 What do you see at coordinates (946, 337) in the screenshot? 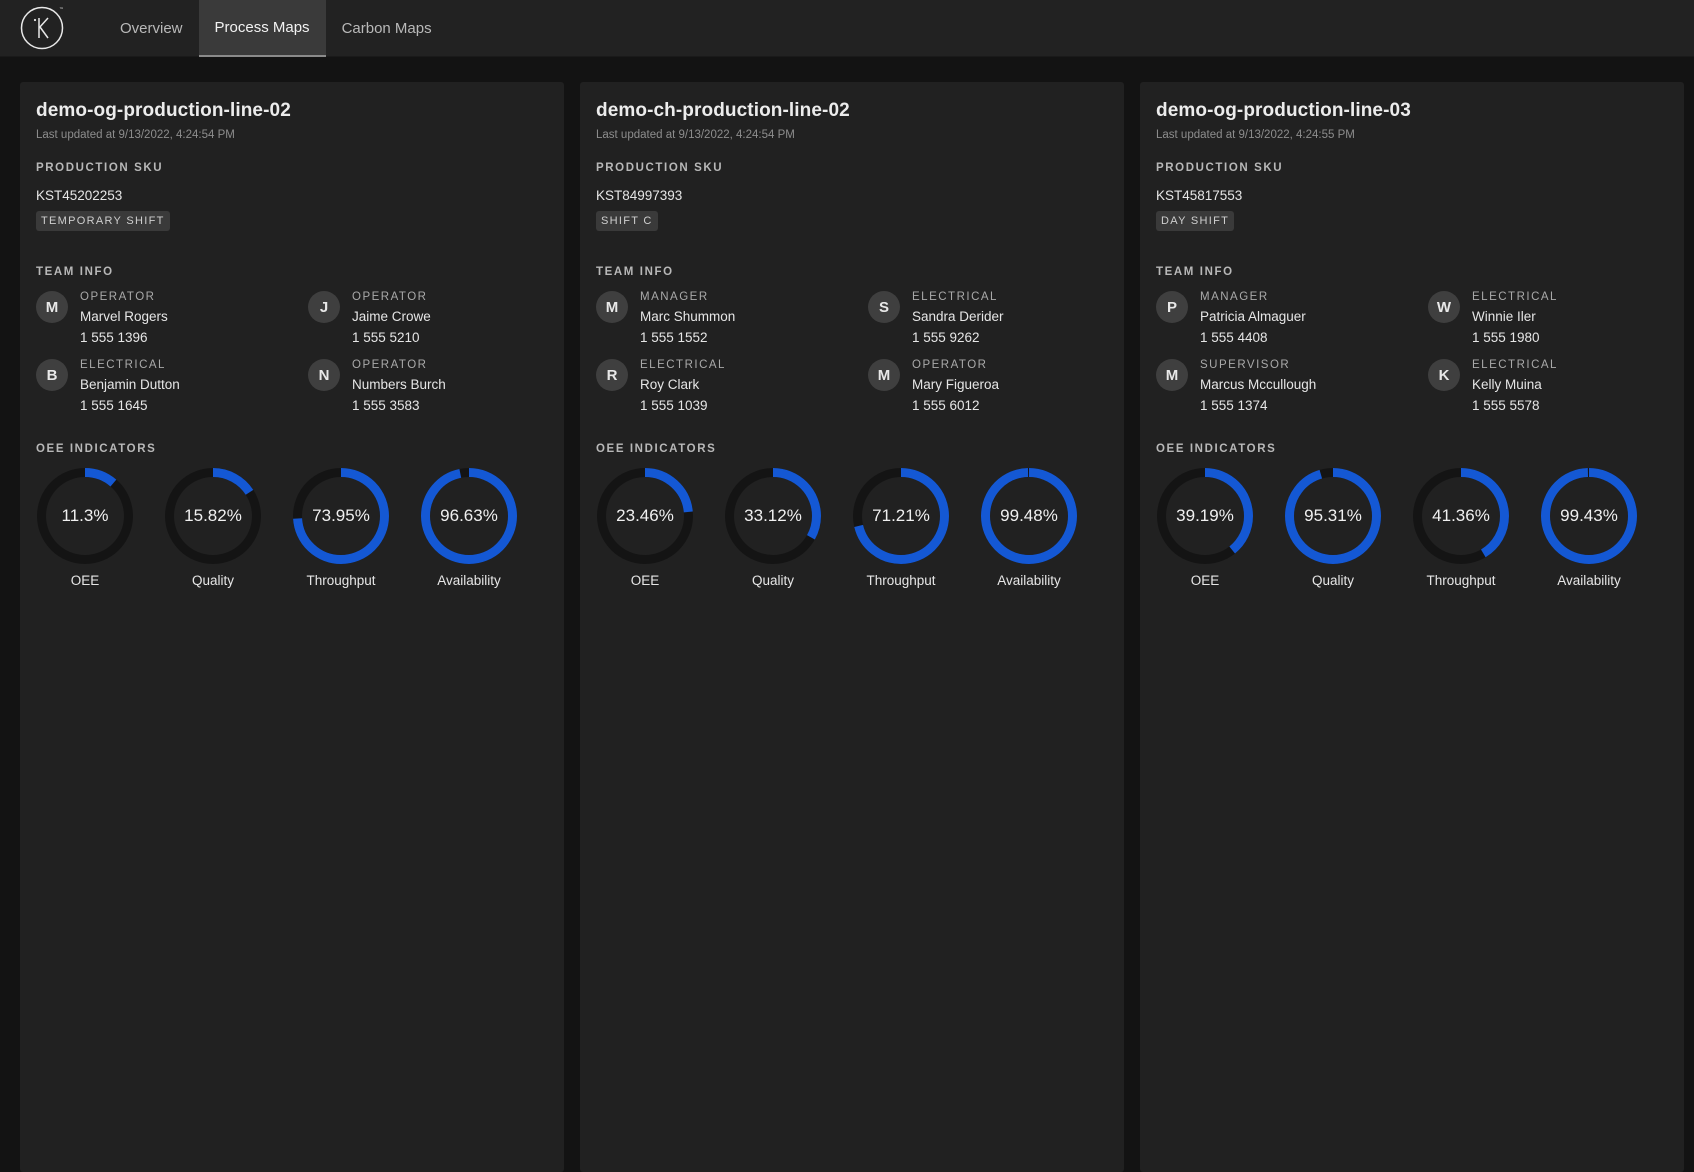
I see `member-phone: 1 555 9262` at bounding box center [946, 337].